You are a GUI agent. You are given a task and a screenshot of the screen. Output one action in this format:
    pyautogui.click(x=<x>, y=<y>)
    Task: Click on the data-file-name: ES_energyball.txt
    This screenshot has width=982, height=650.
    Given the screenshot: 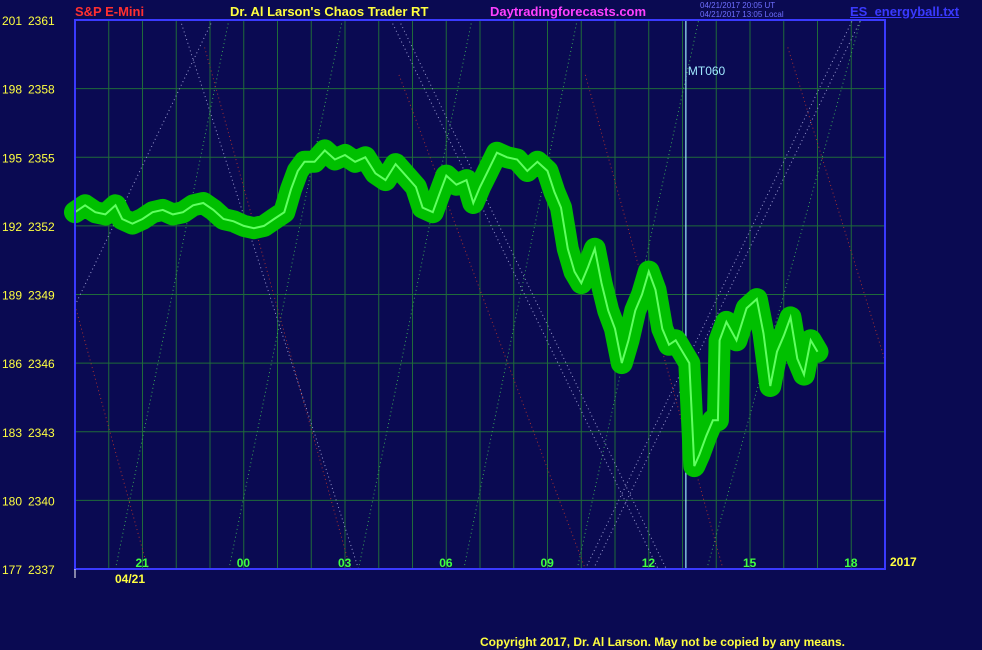 What is the action you would take?
    pyautogui.click(x=905, y=11)
    